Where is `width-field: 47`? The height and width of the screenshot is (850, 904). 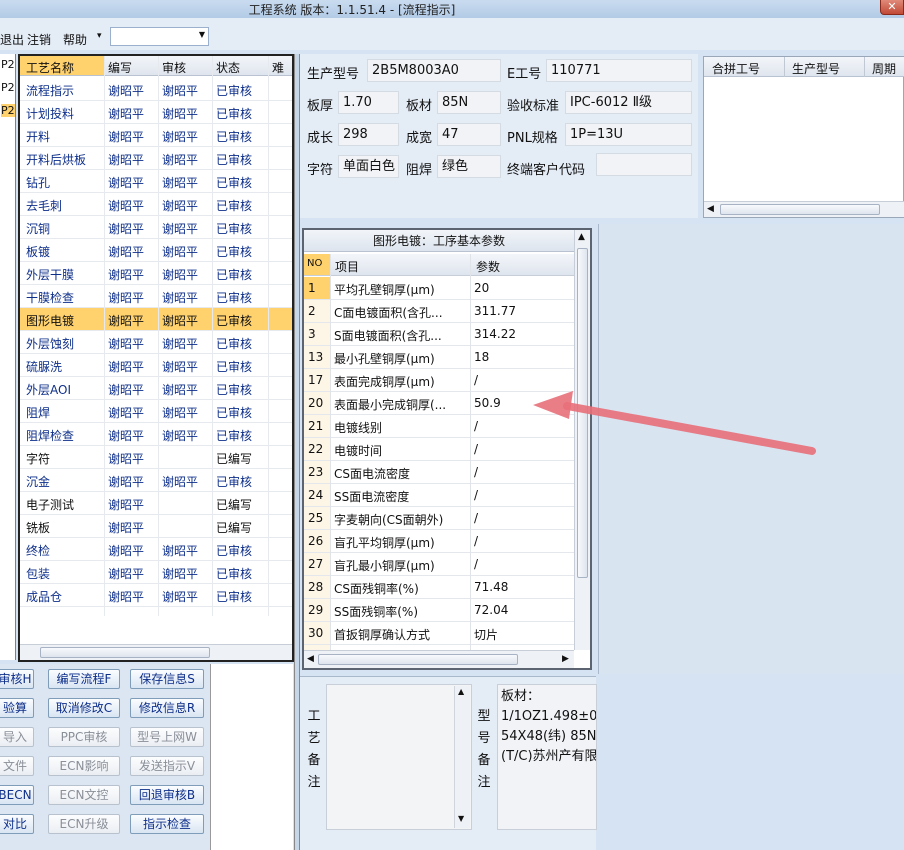 width-field: 47 is located at coordinates (469, 134).